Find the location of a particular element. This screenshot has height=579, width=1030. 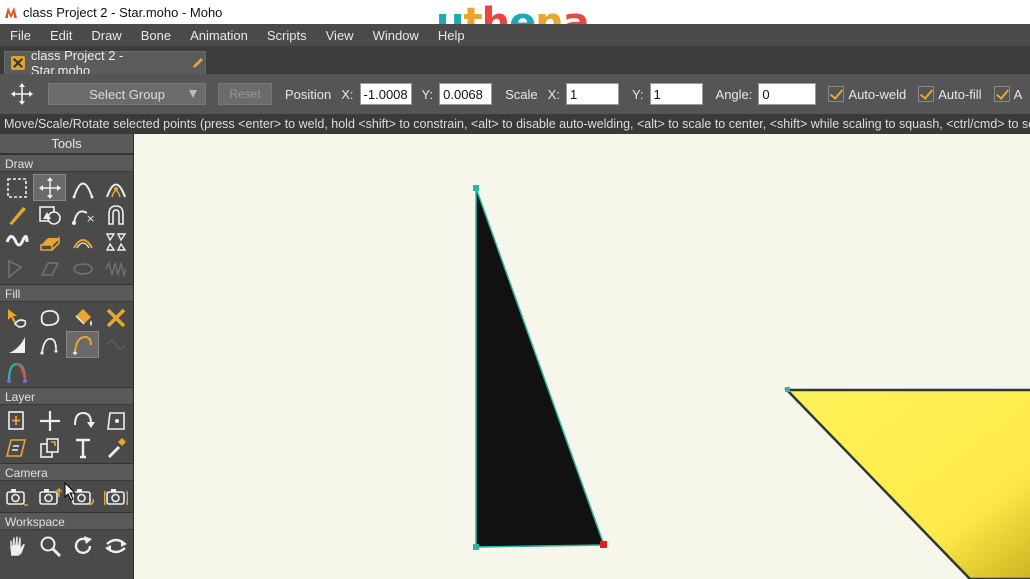

move-icon is located at coordinates (22, 94).